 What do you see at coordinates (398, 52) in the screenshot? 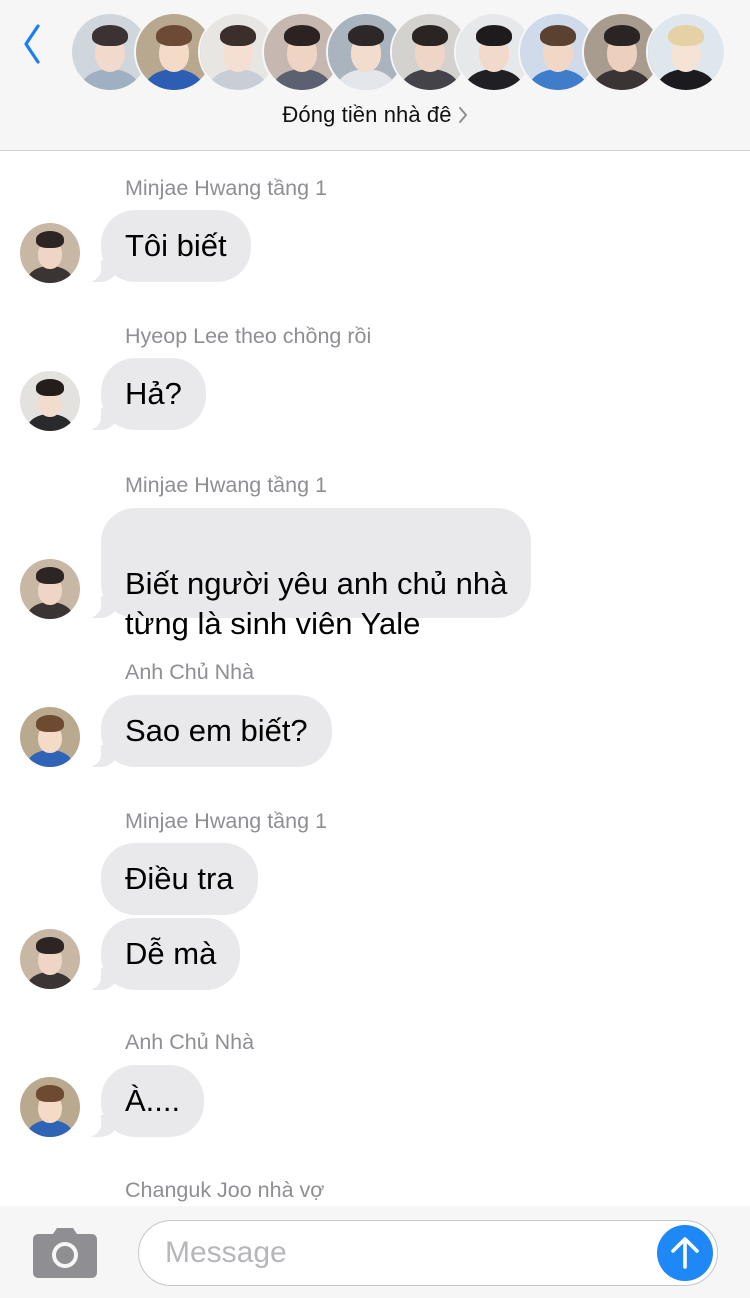
I see `group-avatar-strip` at bounding box center [398, 52].